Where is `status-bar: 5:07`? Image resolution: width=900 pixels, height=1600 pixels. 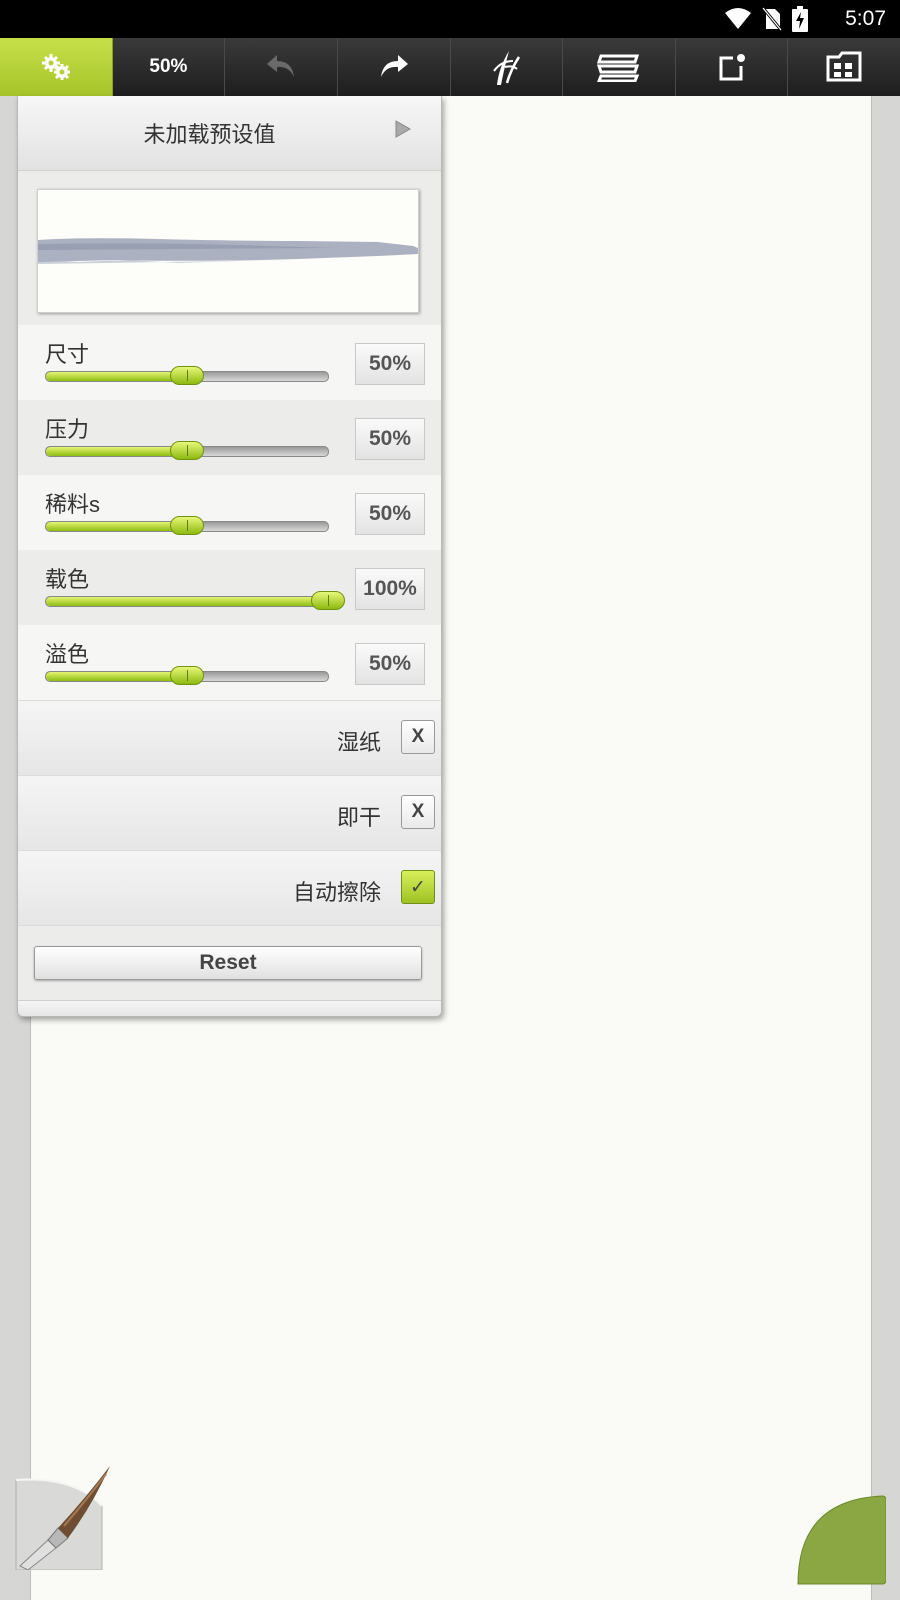
status-bar: 5:07 is located at coordinates (450, 19).